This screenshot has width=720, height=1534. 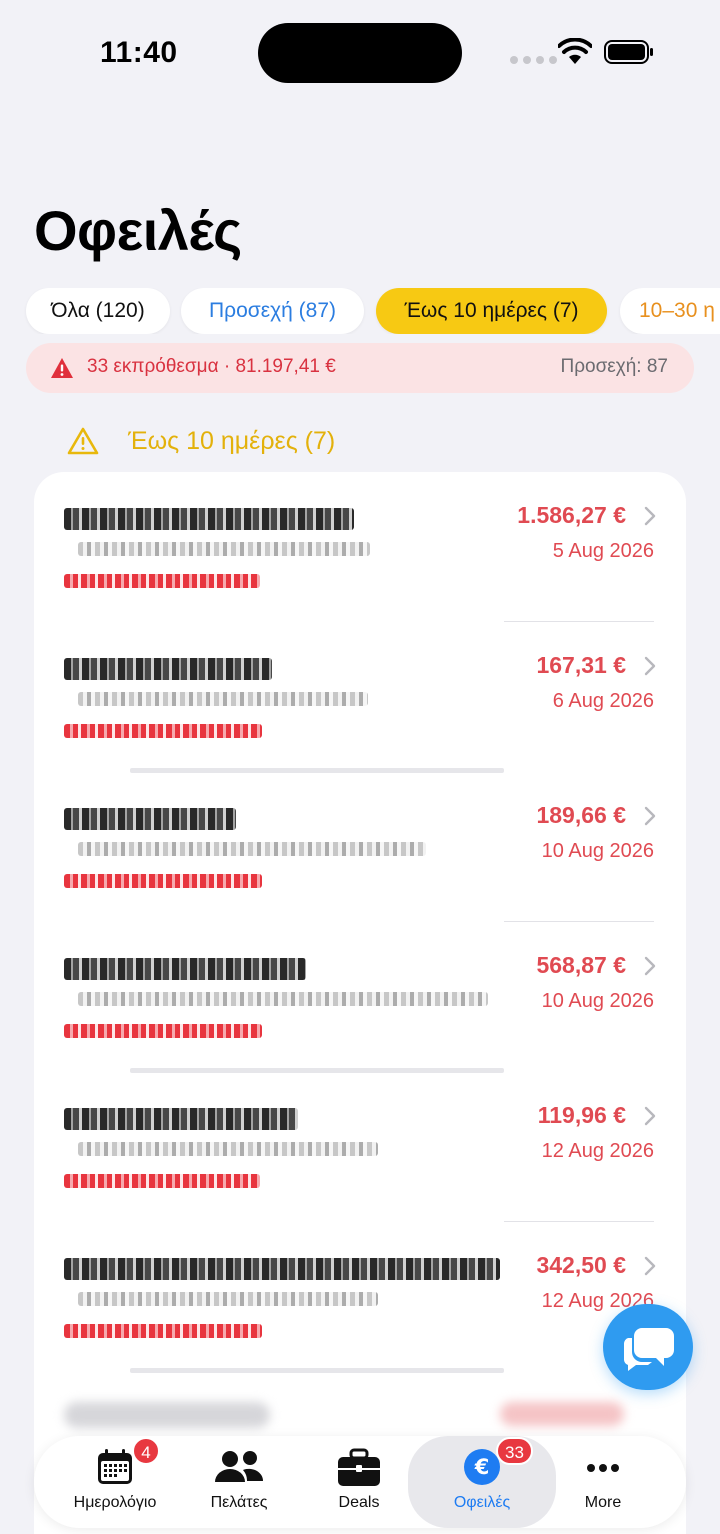 I want to click on tab-deals: Deals, so click(x=359, y=1482).